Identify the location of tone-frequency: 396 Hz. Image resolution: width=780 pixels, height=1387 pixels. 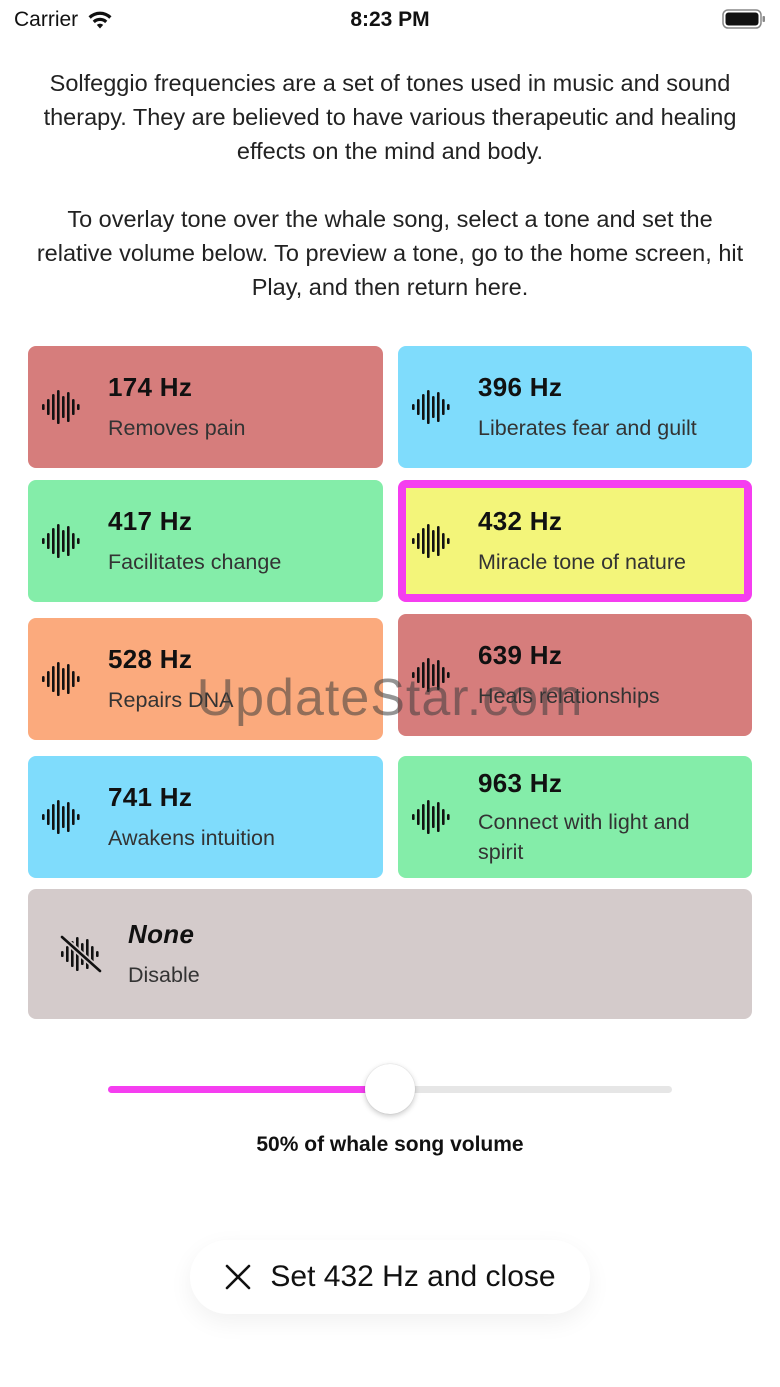
(520, 387).